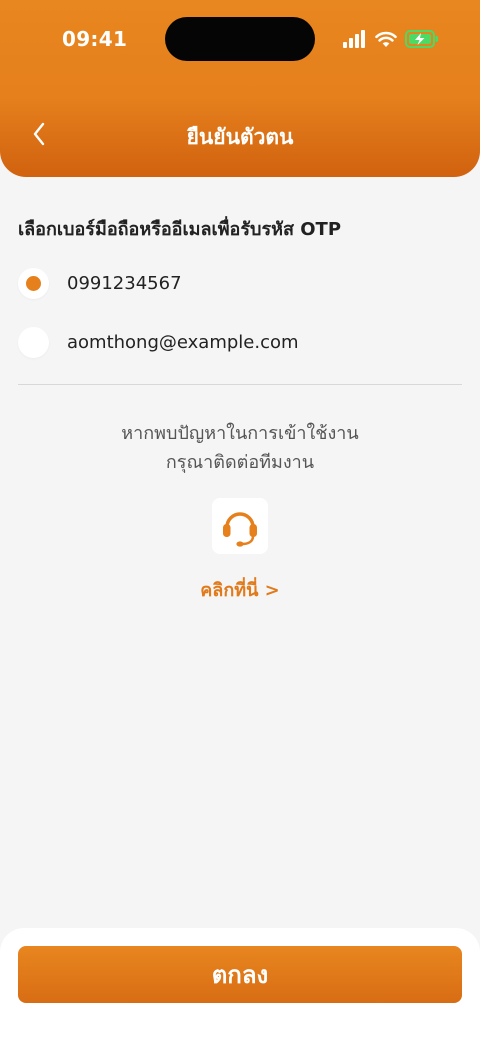  Describe the element at coordinates (240, 137) in the screenshot. I see `page-title: ยืนยันตัวตน` at that location.